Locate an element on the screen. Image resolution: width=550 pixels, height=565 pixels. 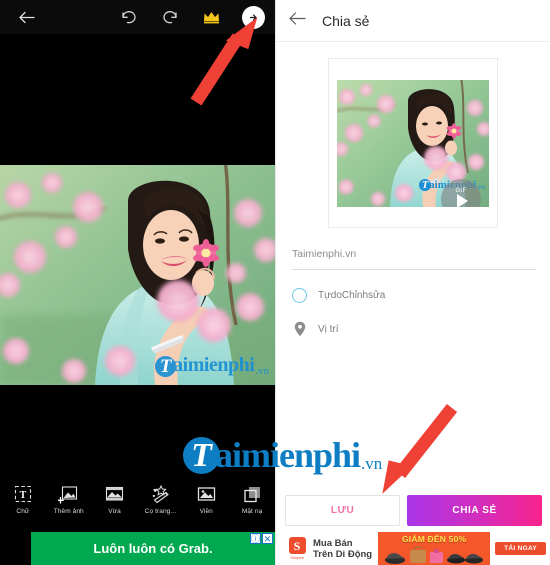
preview-thumbnail: T aimienphi .vn GIF is located at coordinates (413, 143).